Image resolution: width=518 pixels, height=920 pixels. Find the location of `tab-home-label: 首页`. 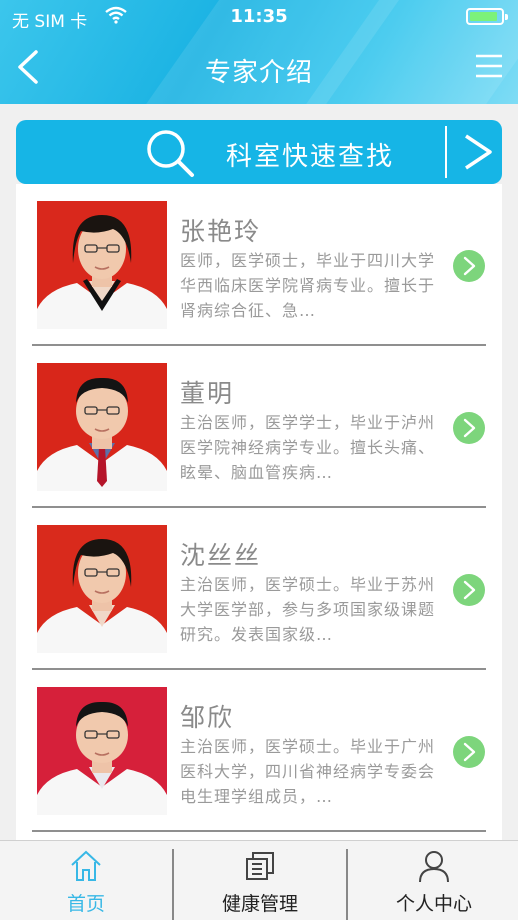

tab-home-label: 首页 is located at coordinates (85, 904).